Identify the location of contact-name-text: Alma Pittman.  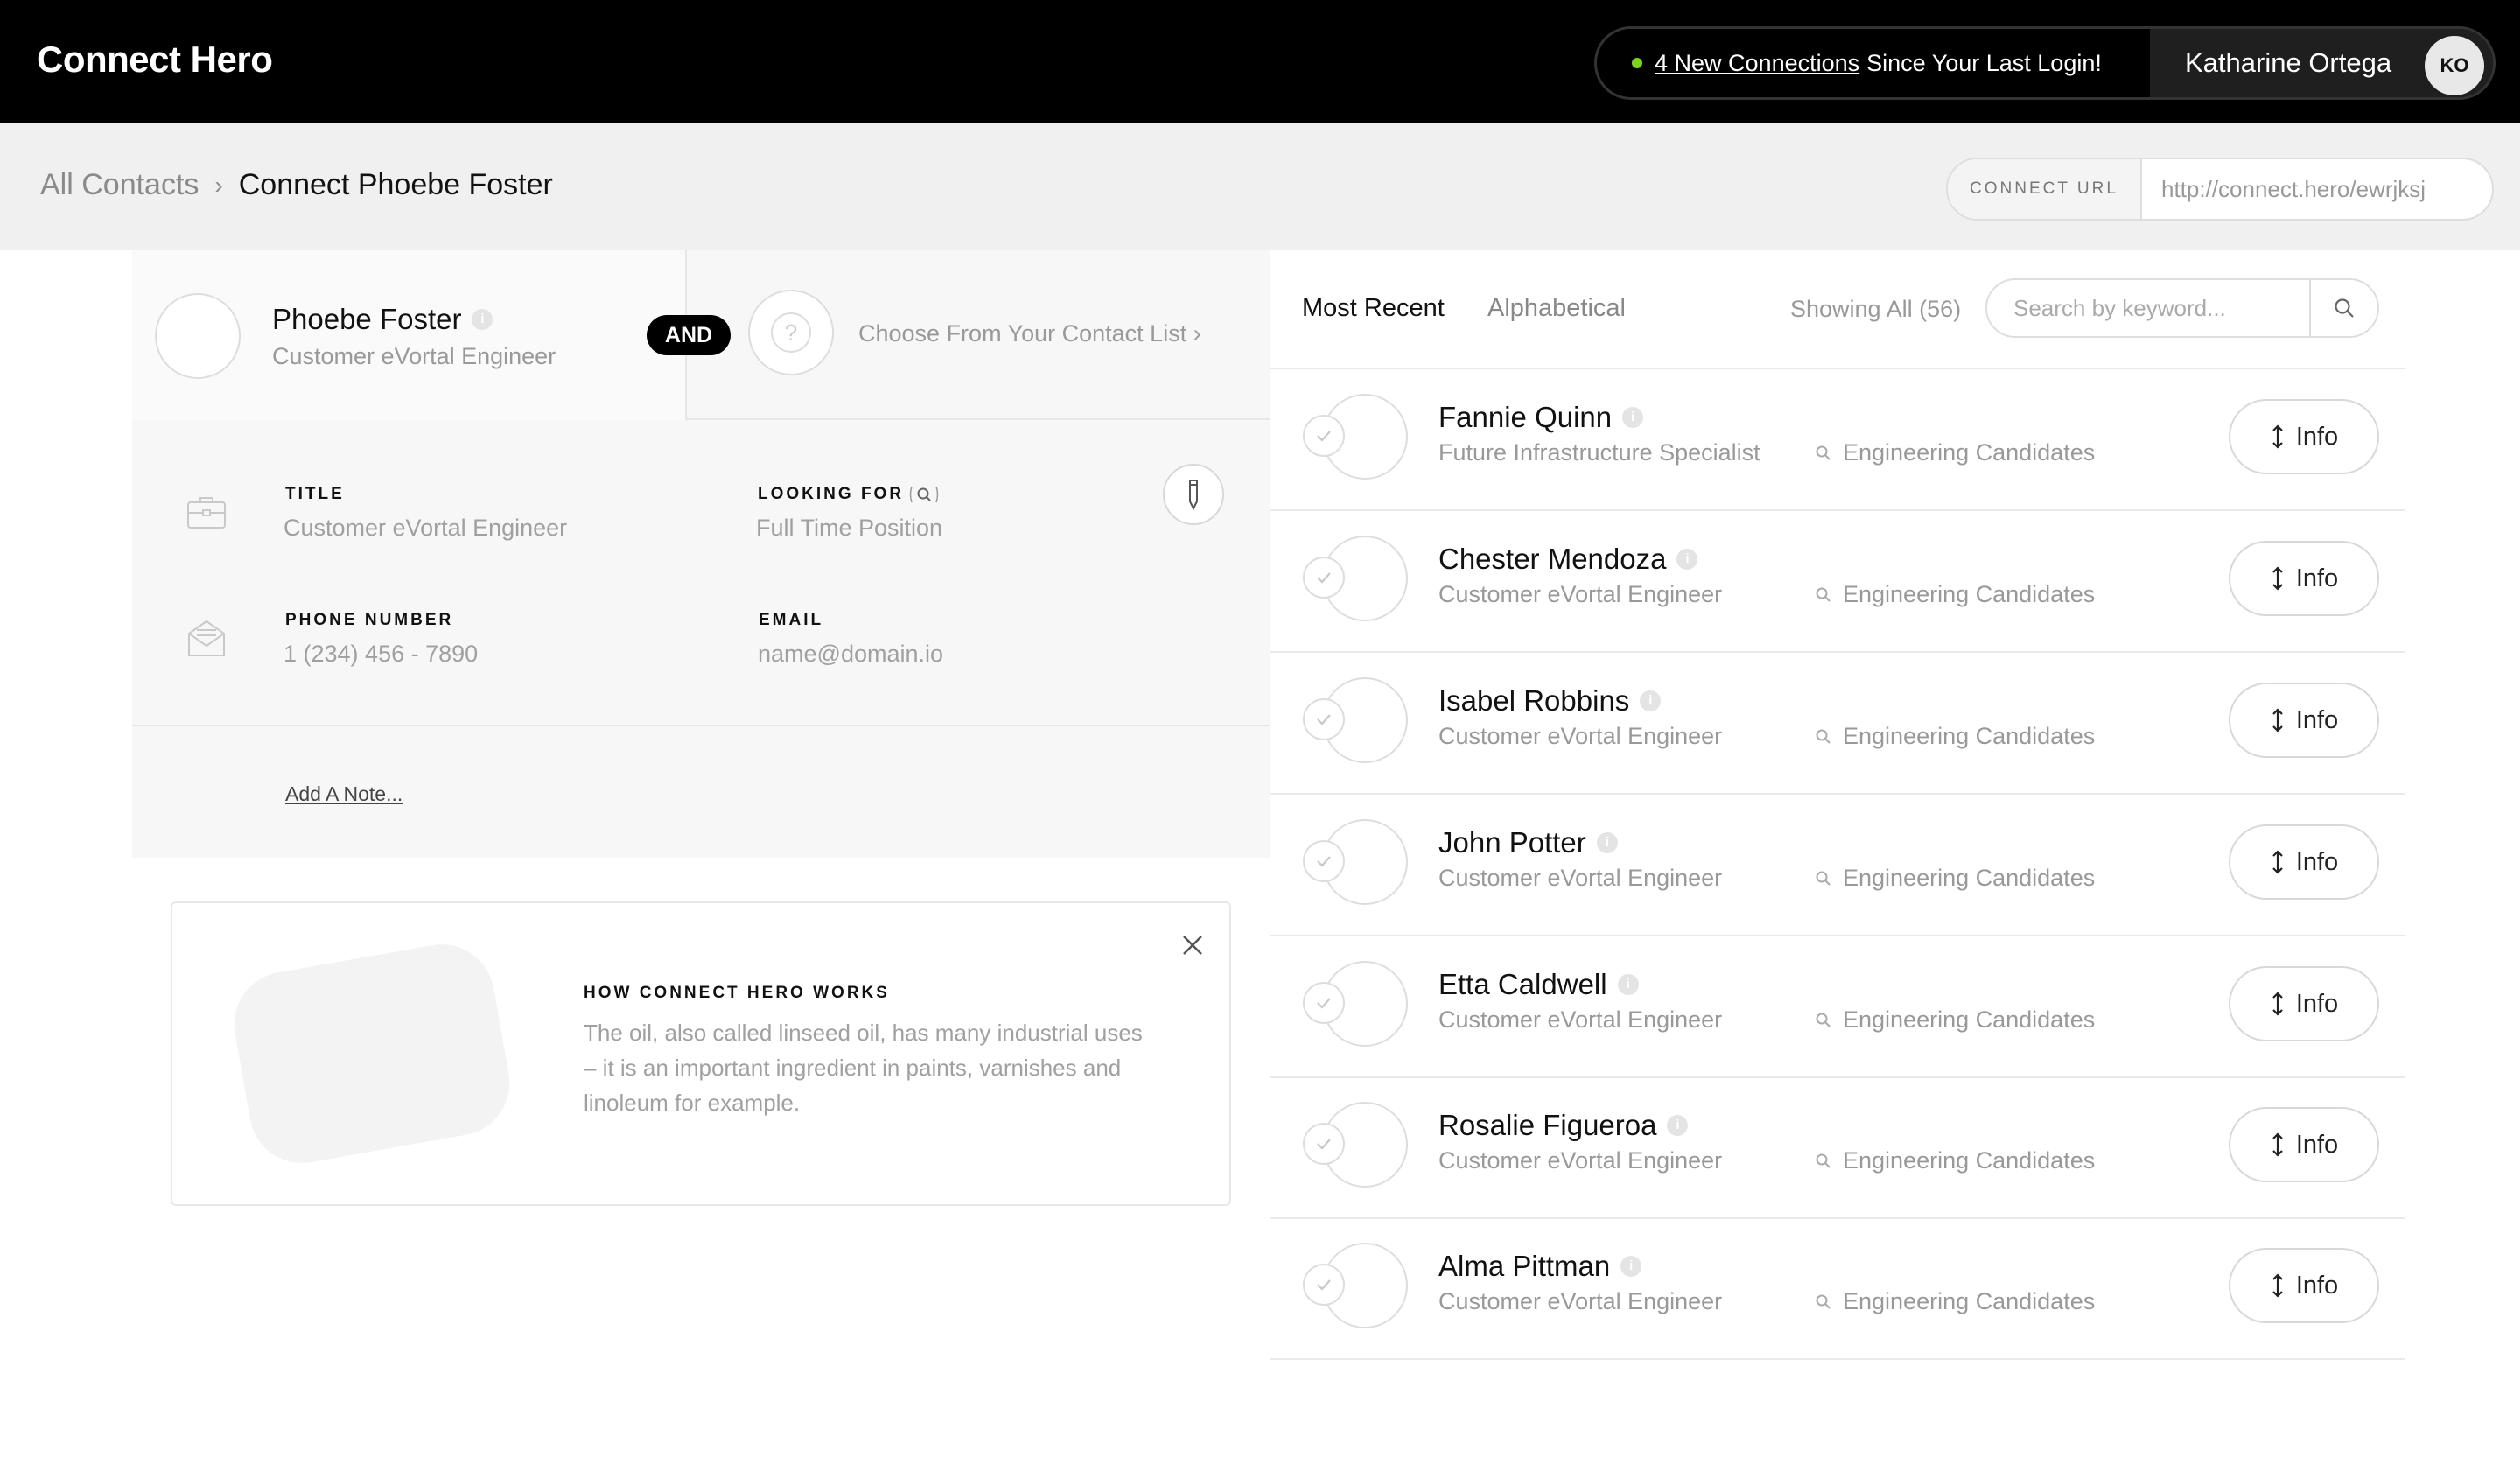
(1524, 1266).